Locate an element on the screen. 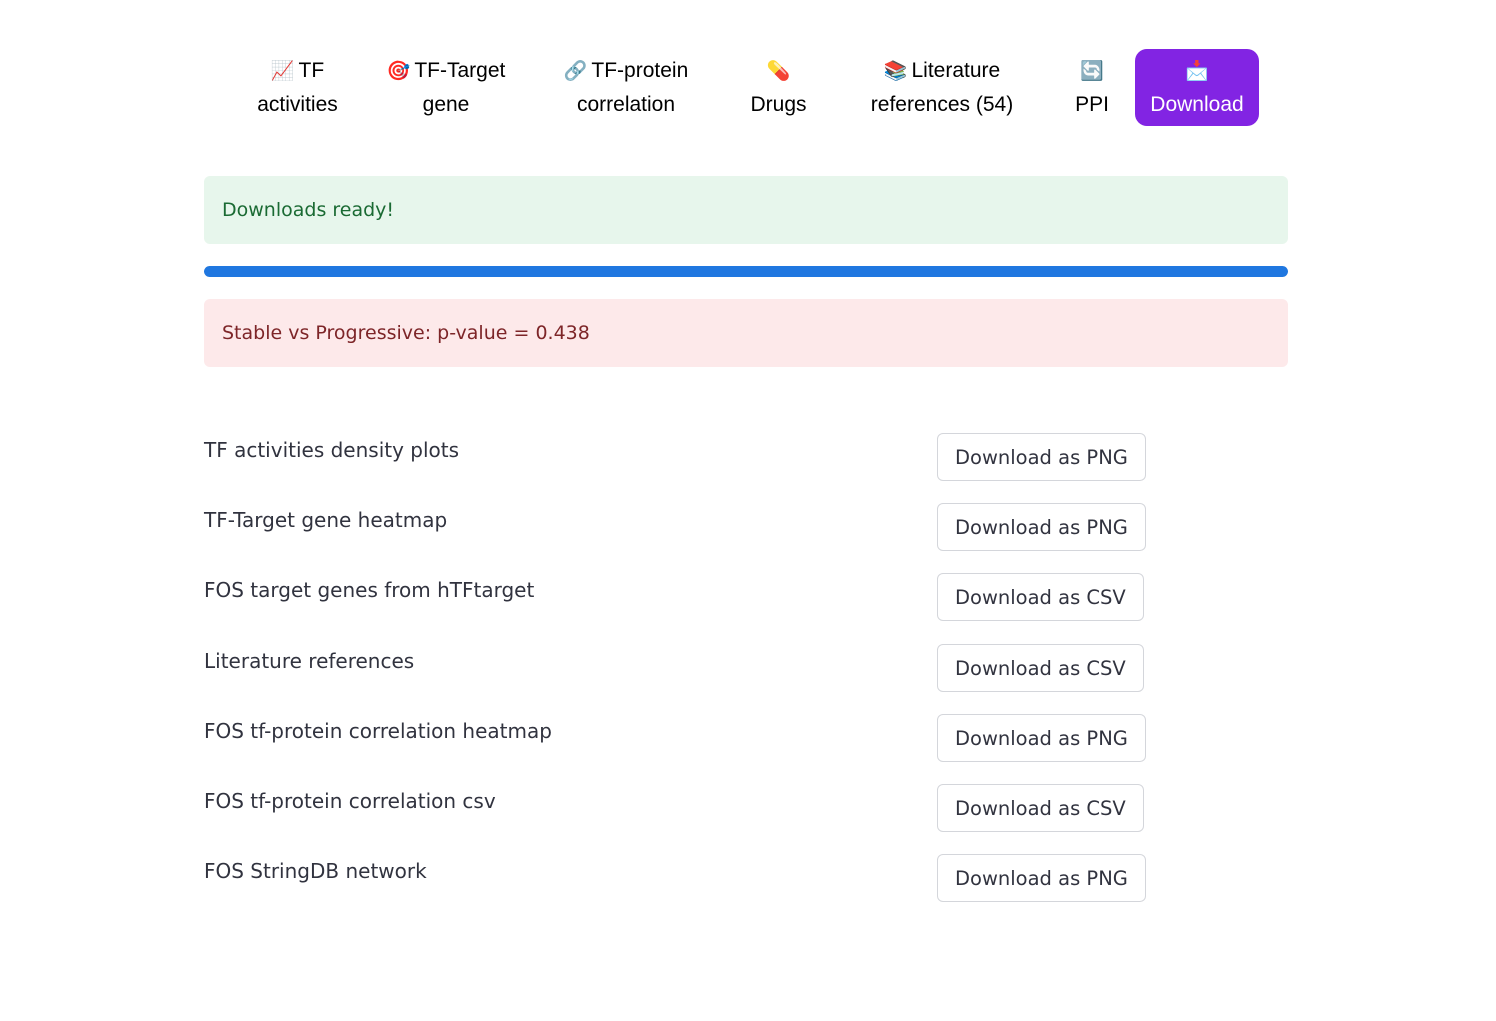 This screenshot has width=1496, height=1021. tab-ppi: 🔄 PPI is located at coordinates (1092, 87).